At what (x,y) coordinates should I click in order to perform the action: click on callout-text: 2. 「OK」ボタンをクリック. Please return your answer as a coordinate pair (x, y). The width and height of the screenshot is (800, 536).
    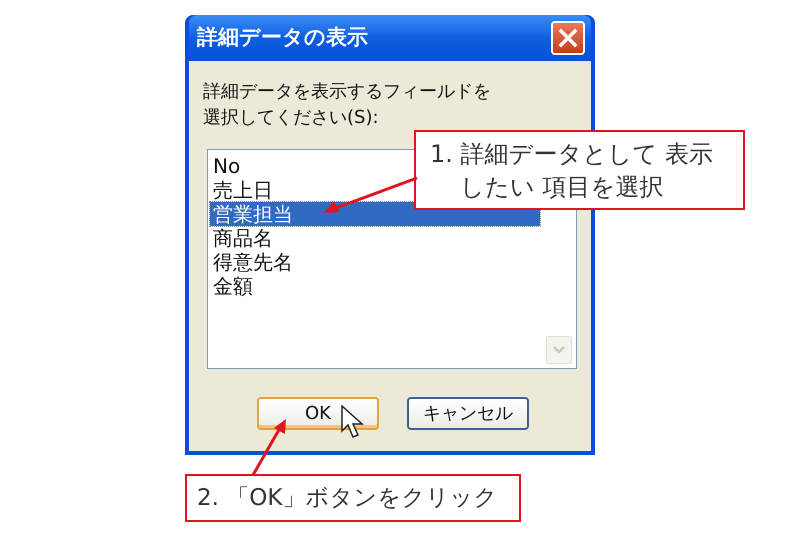
    Looking at the image, I should click on (347, 498).